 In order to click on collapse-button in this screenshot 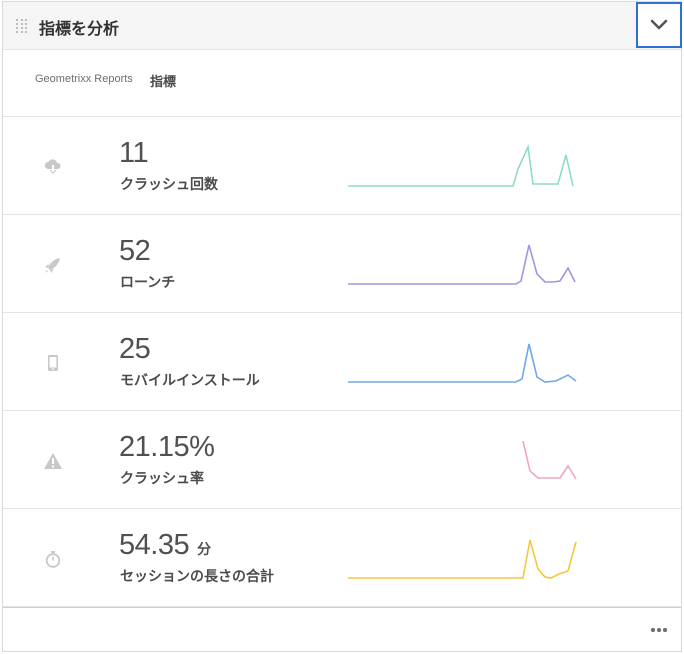, I will do `click(659, 25)`.